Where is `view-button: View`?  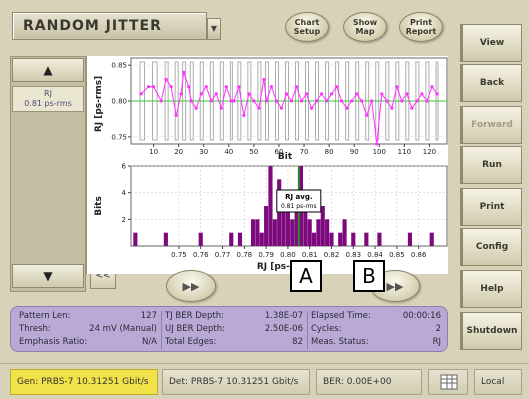 view-button: View is located at coordinates (491, 43).